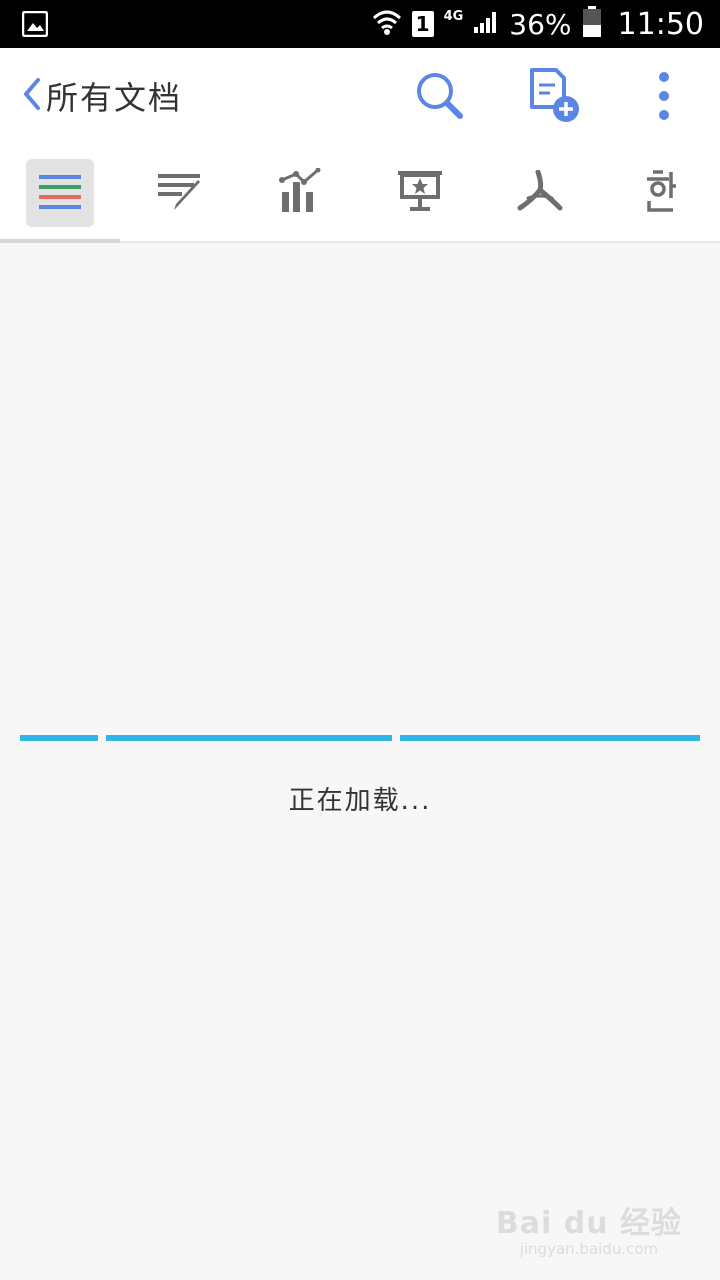  I want to click on new-document-button, so click(554, 98).